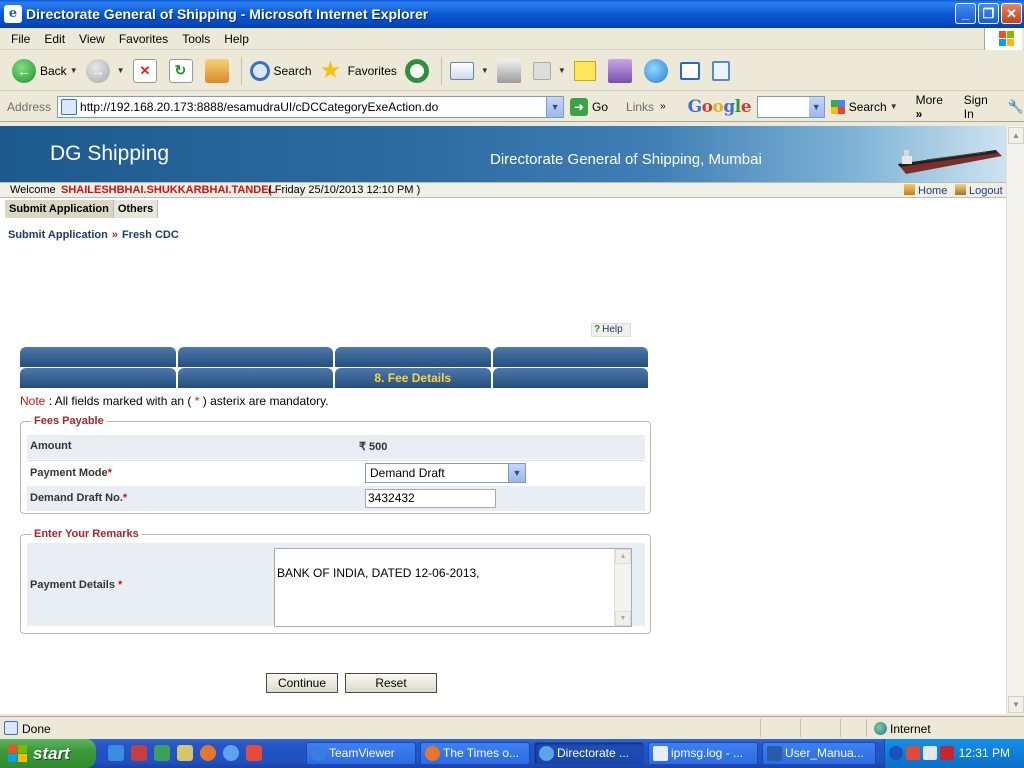 The image size is (1024, 768). I want to click on refresh-button: ↻, so click(183, 71).